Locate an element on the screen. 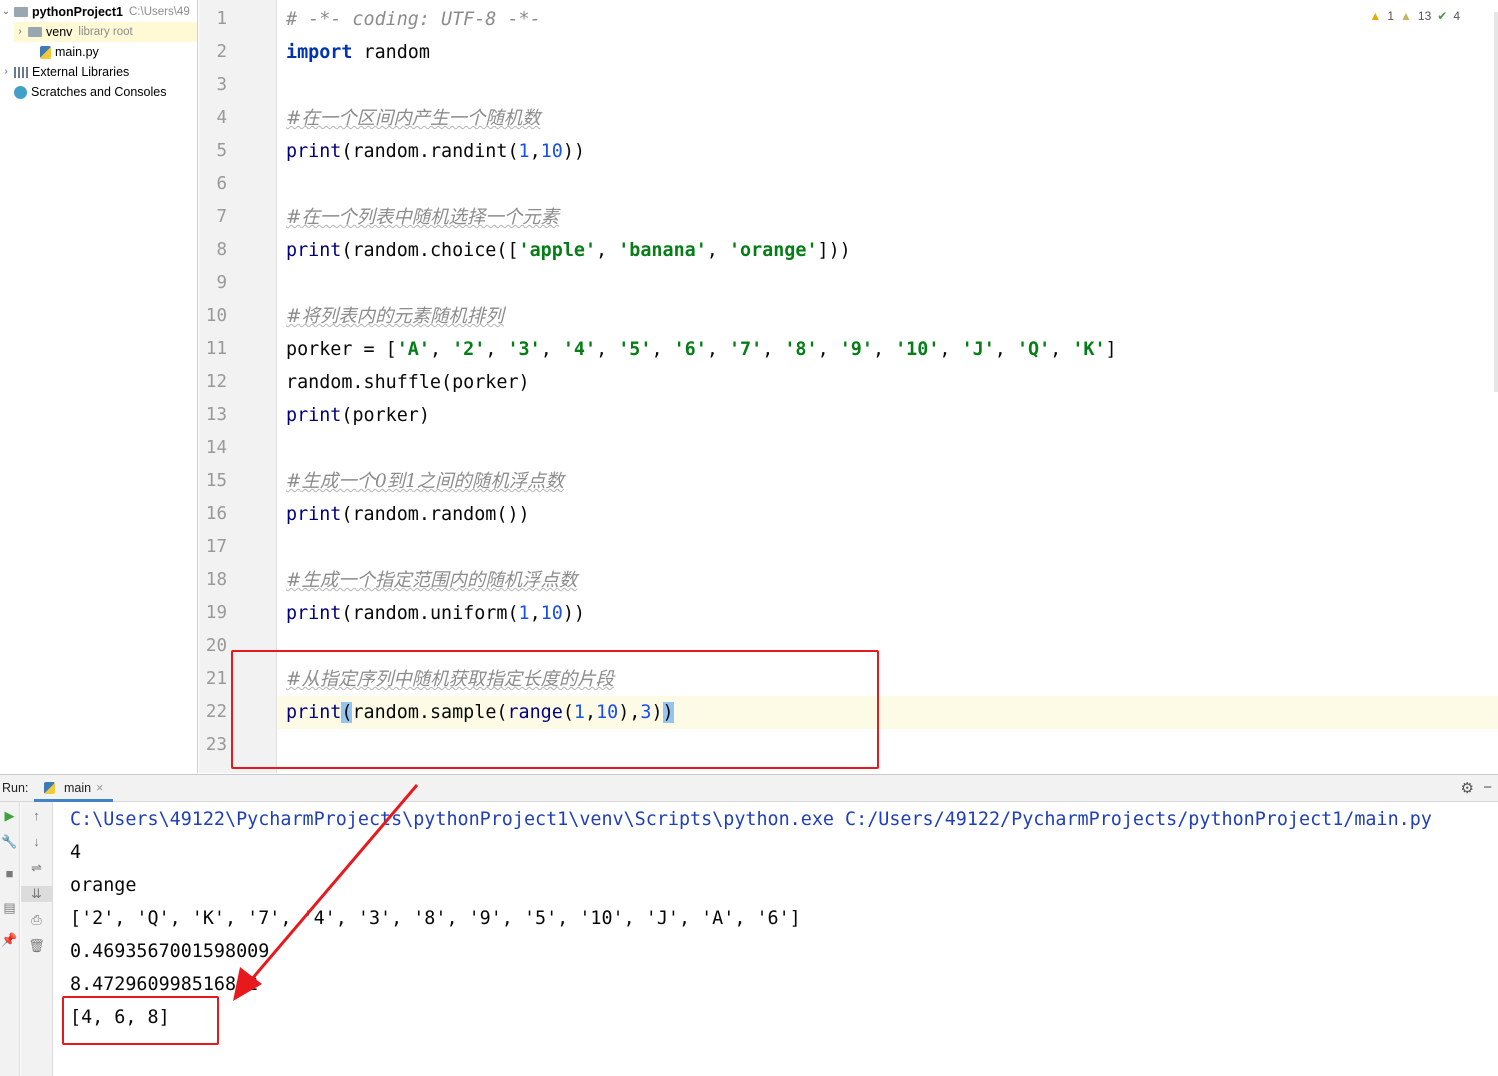 The height and width of the screenshot is (1076, 1498). line-number: 23 is located at coordinates (216, 745).